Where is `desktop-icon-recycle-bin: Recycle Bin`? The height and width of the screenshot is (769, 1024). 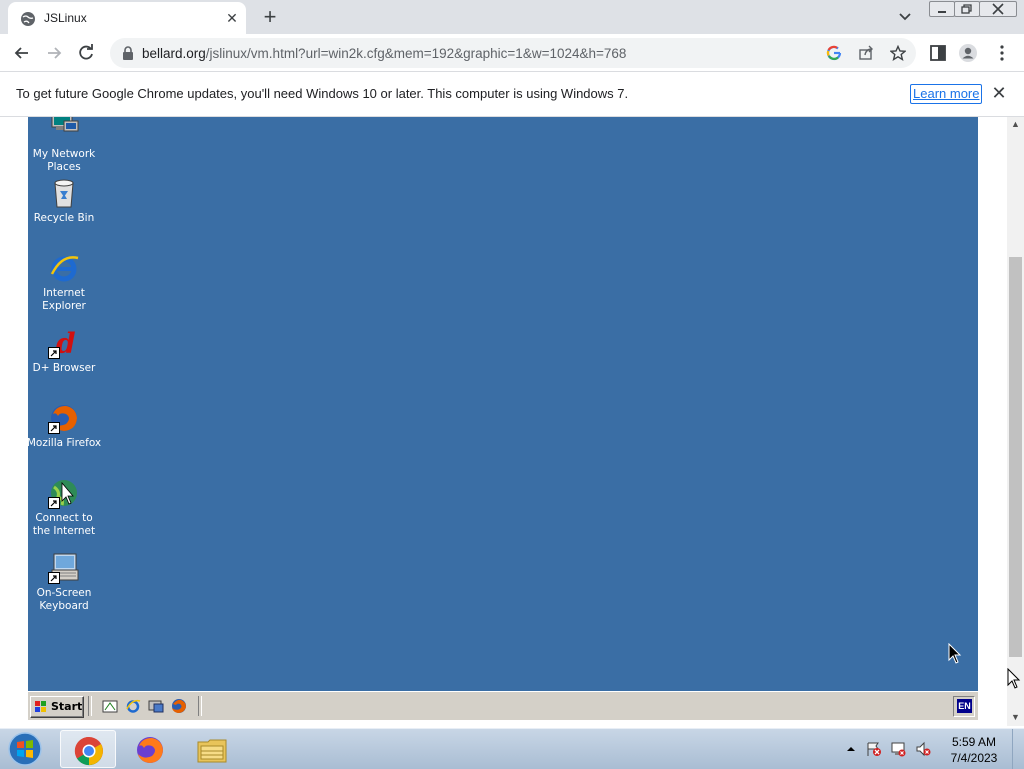 desktop-icon-recycle-bin: Recycle Bin is located at coordinates (65, 201).